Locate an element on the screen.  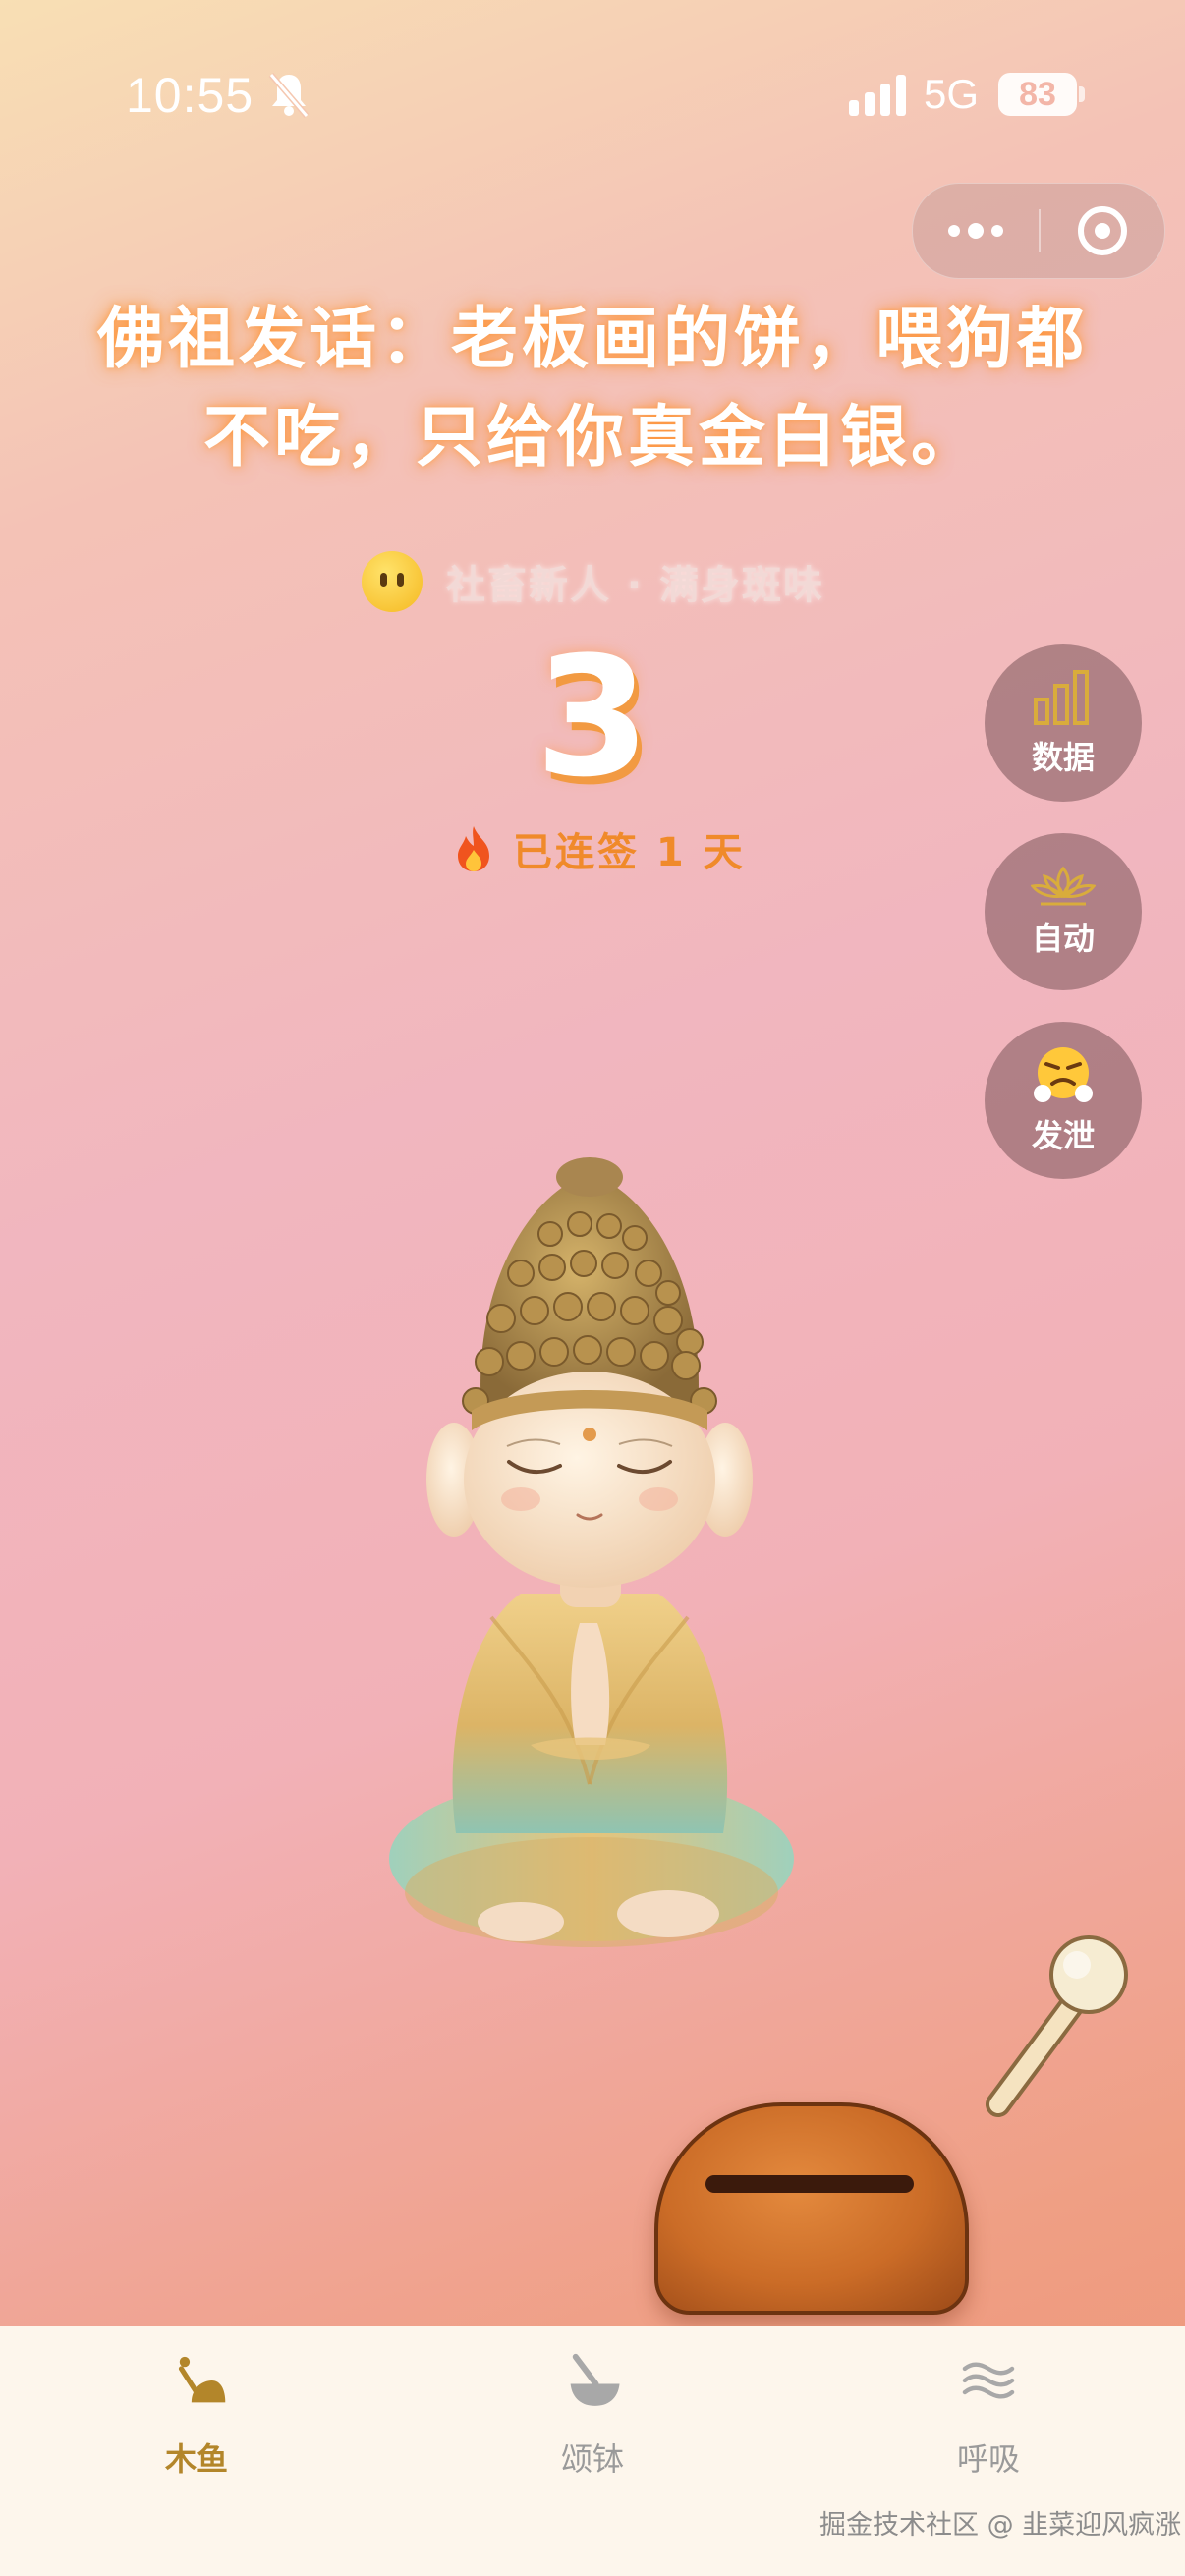
tab-singing-bowl-label: 颂钵 is located at coordinates (592, 2459).